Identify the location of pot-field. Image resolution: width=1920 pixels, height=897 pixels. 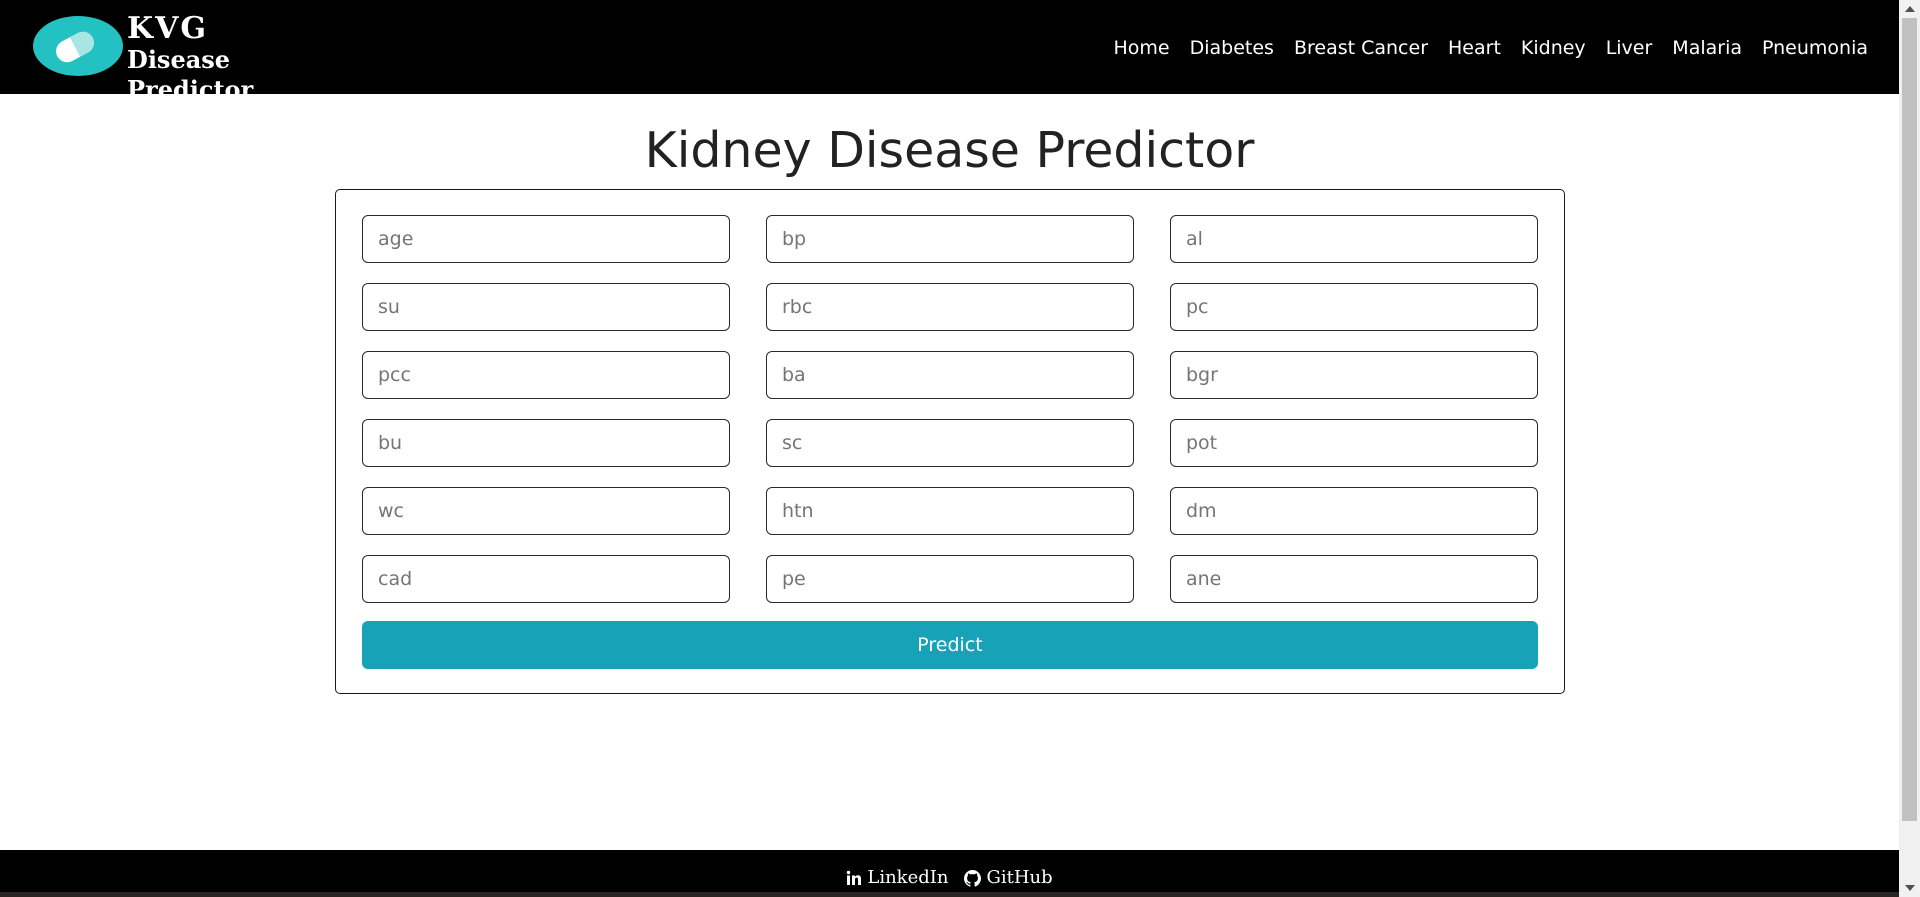
(1354, 443).